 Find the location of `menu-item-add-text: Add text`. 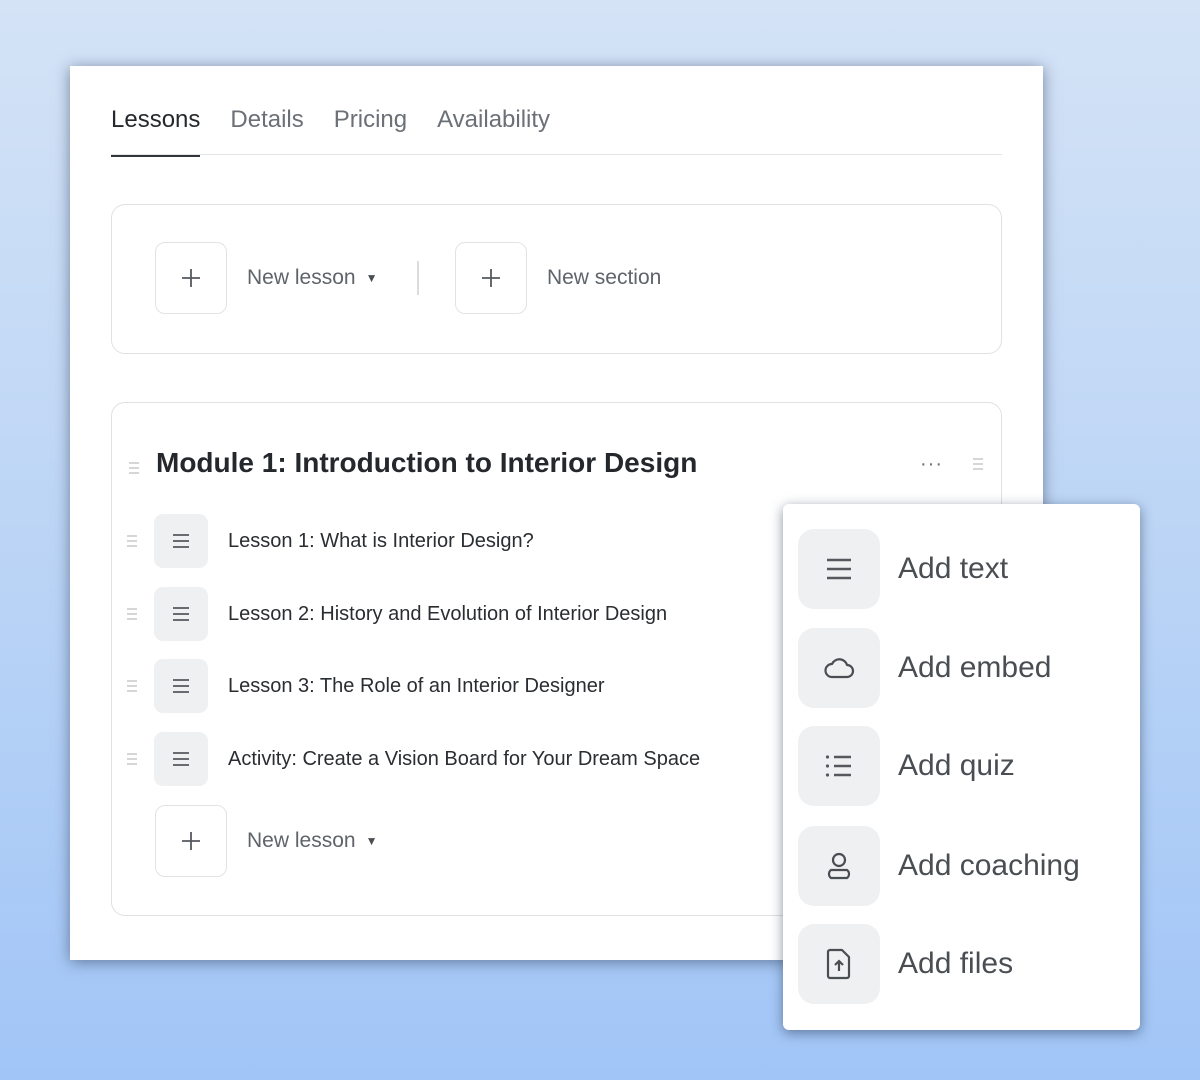

menu-item-add-text: Add text is located at coordinates (903, 569).